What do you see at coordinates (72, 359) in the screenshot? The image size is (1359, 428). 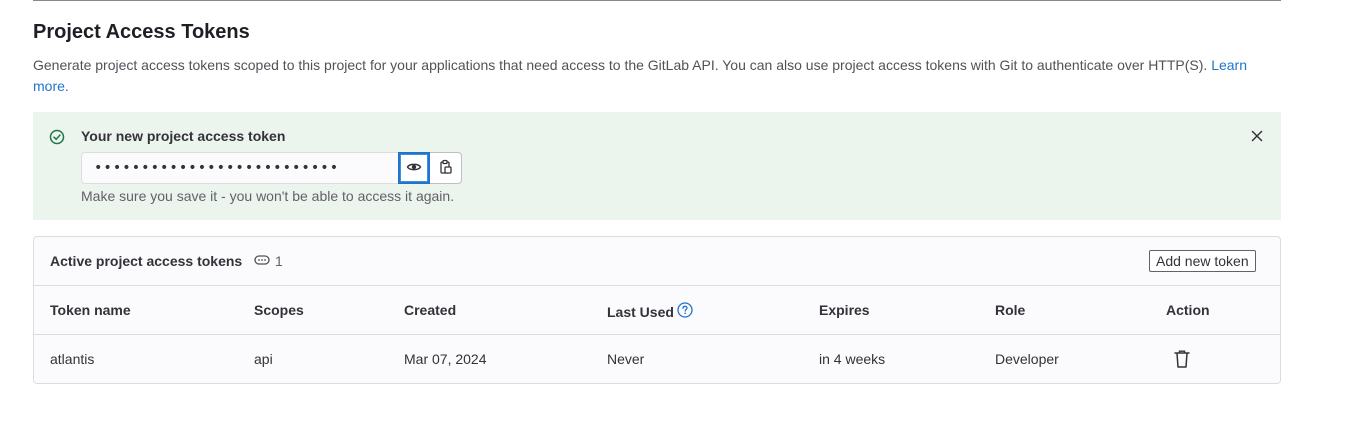 I see `token-name-cell: atlantis` at bounding box center [72, 359].